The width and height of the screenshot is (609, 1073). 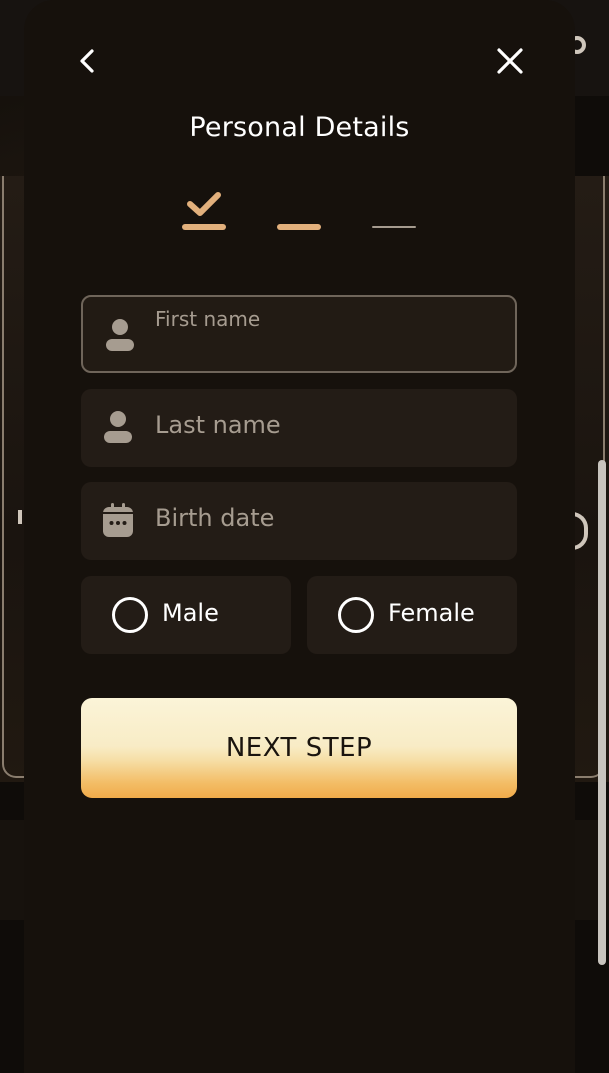 I want to click on birth-date-field: Birth date, so click(x=299, y=521).